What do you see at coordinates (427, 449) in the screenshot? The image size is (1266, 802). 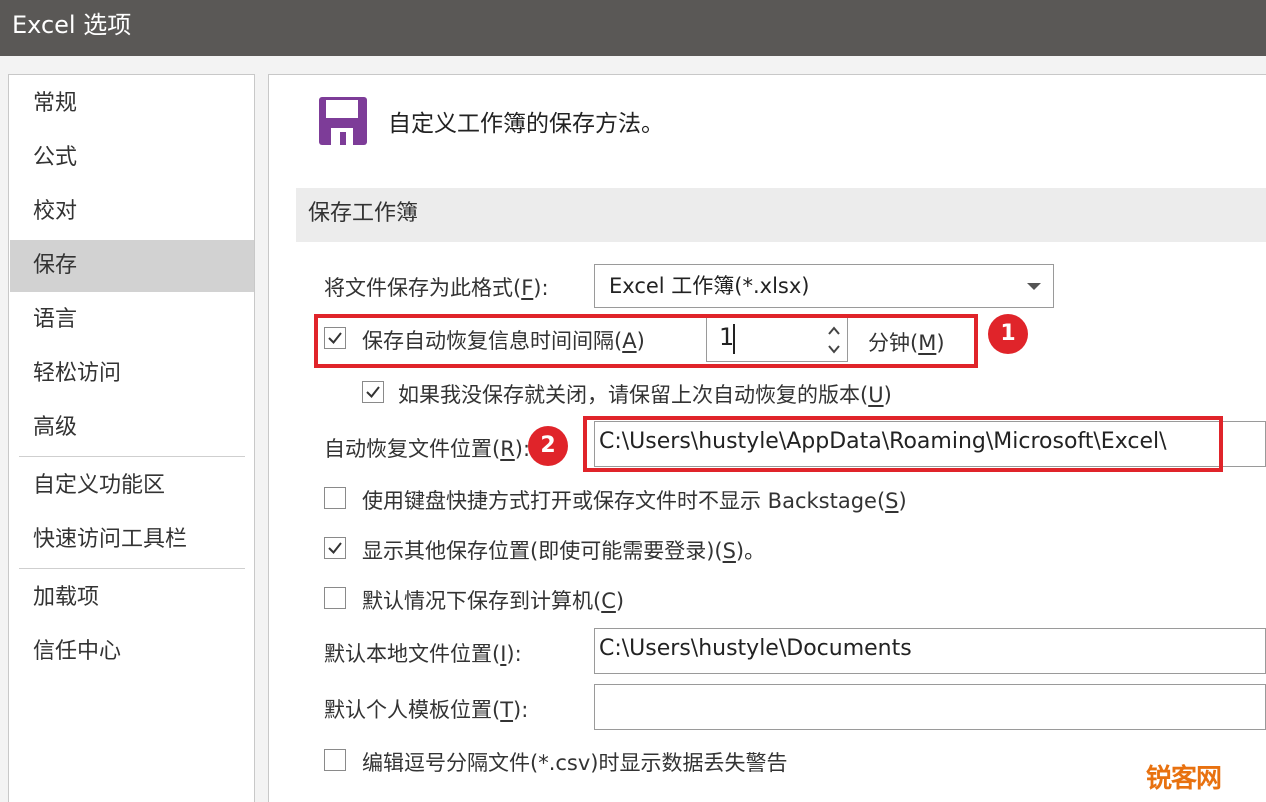 I see `autorecover-location-label: 自动恢复文件位置(R):` at bounding box center [427, 449].